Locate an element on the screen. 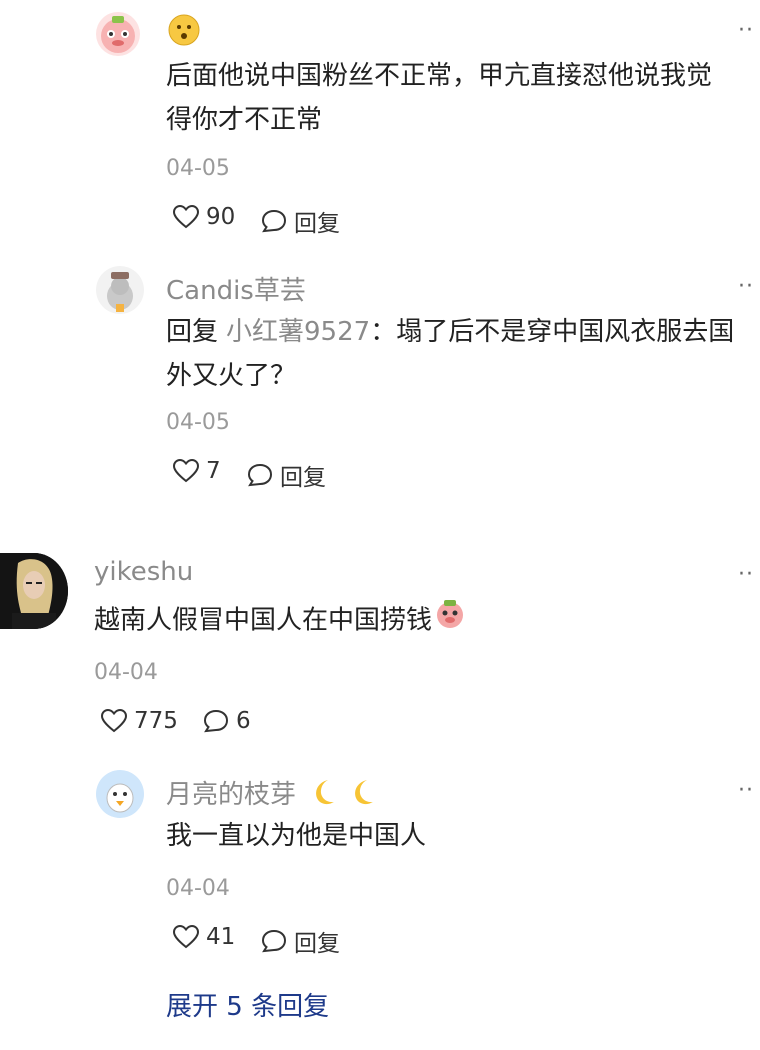  like-count: 90 is located at coordinates (221, 217).